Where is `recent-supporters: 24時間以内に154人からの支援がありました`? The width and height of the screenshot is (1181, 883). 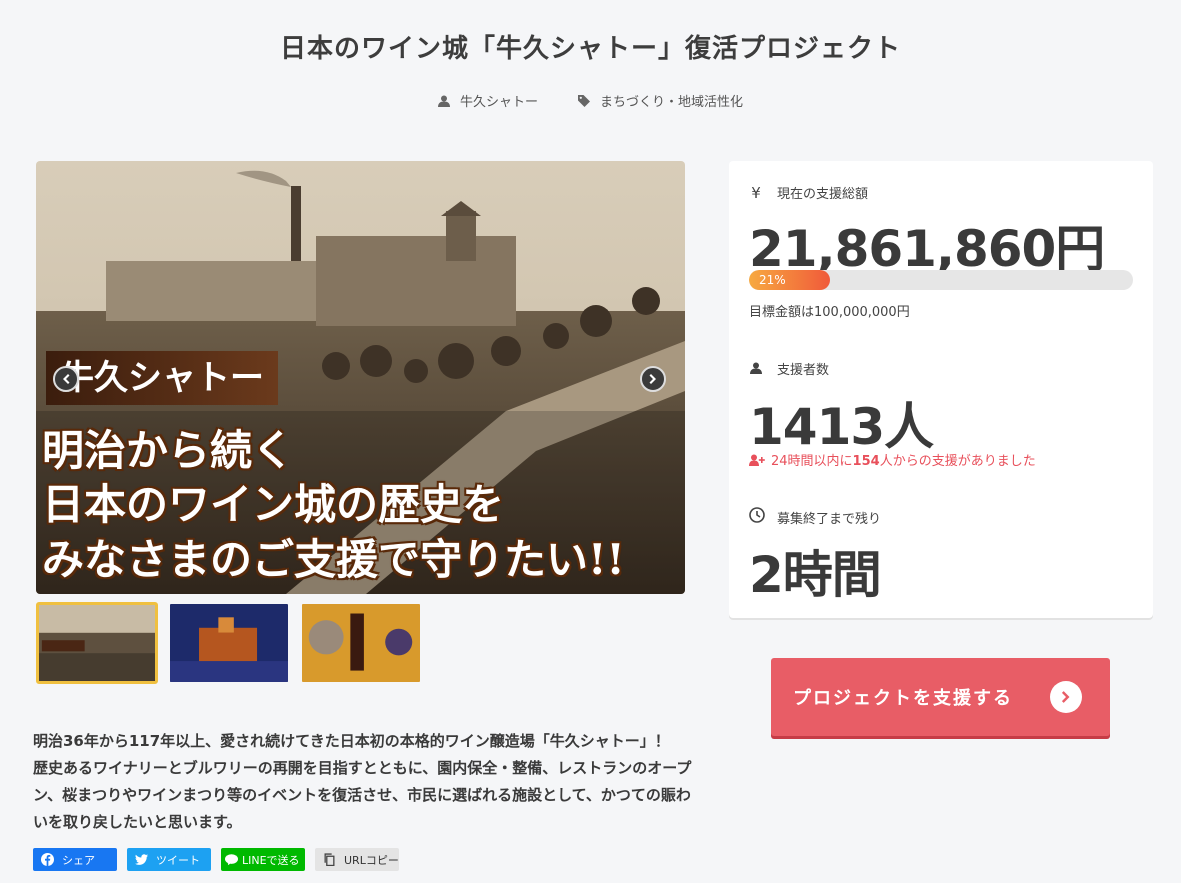 recent-supporters: 24時間以内に154人からの支援がありました is located at coordinates (892, 459).